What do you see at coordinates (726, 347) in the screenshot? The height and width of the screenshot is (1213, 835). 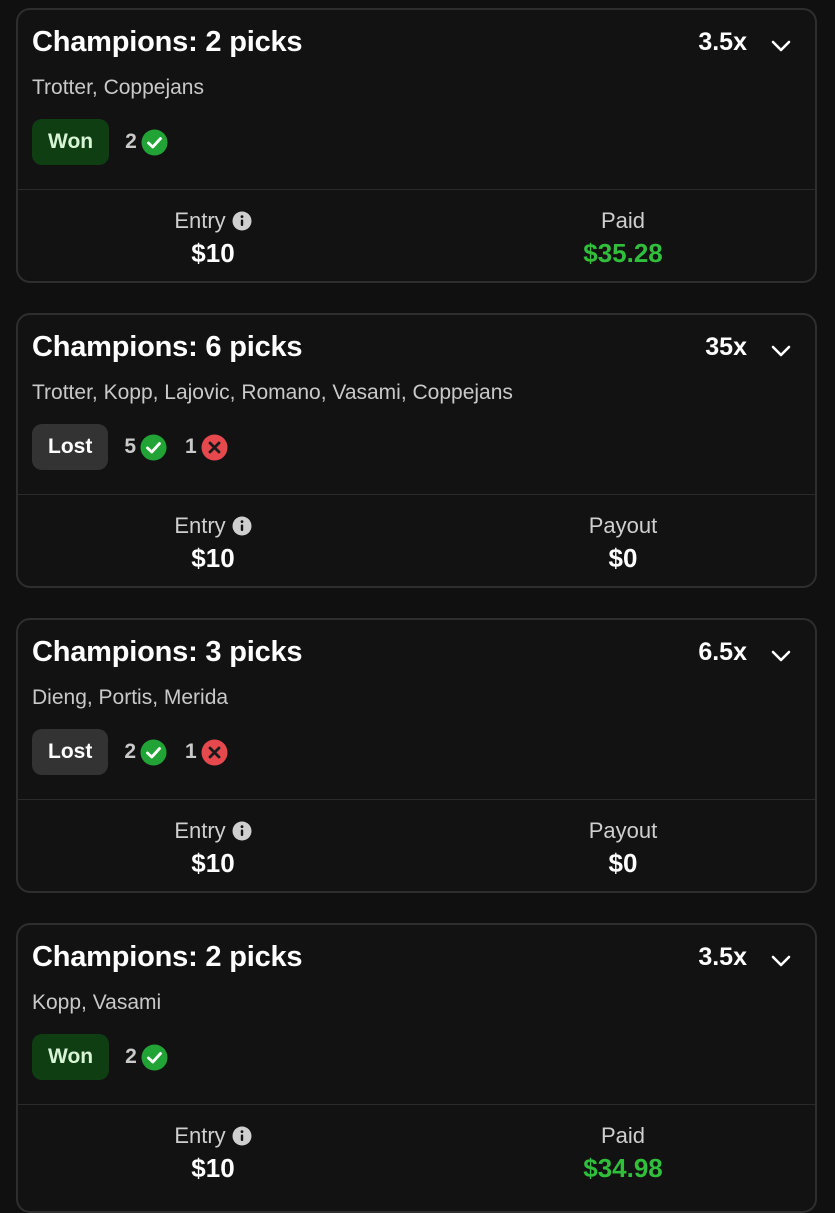 I see `entry-multiplier: 35x` at bounding box center [726, 347].